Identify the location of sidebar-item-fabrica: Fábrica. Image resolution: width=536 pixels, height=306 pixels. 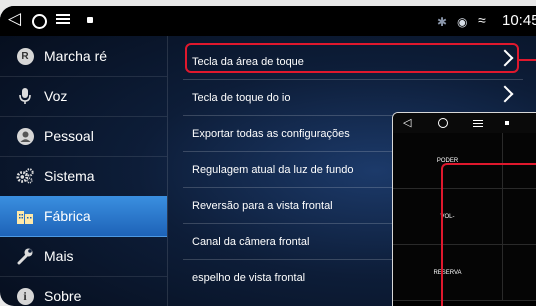
(83, 216).